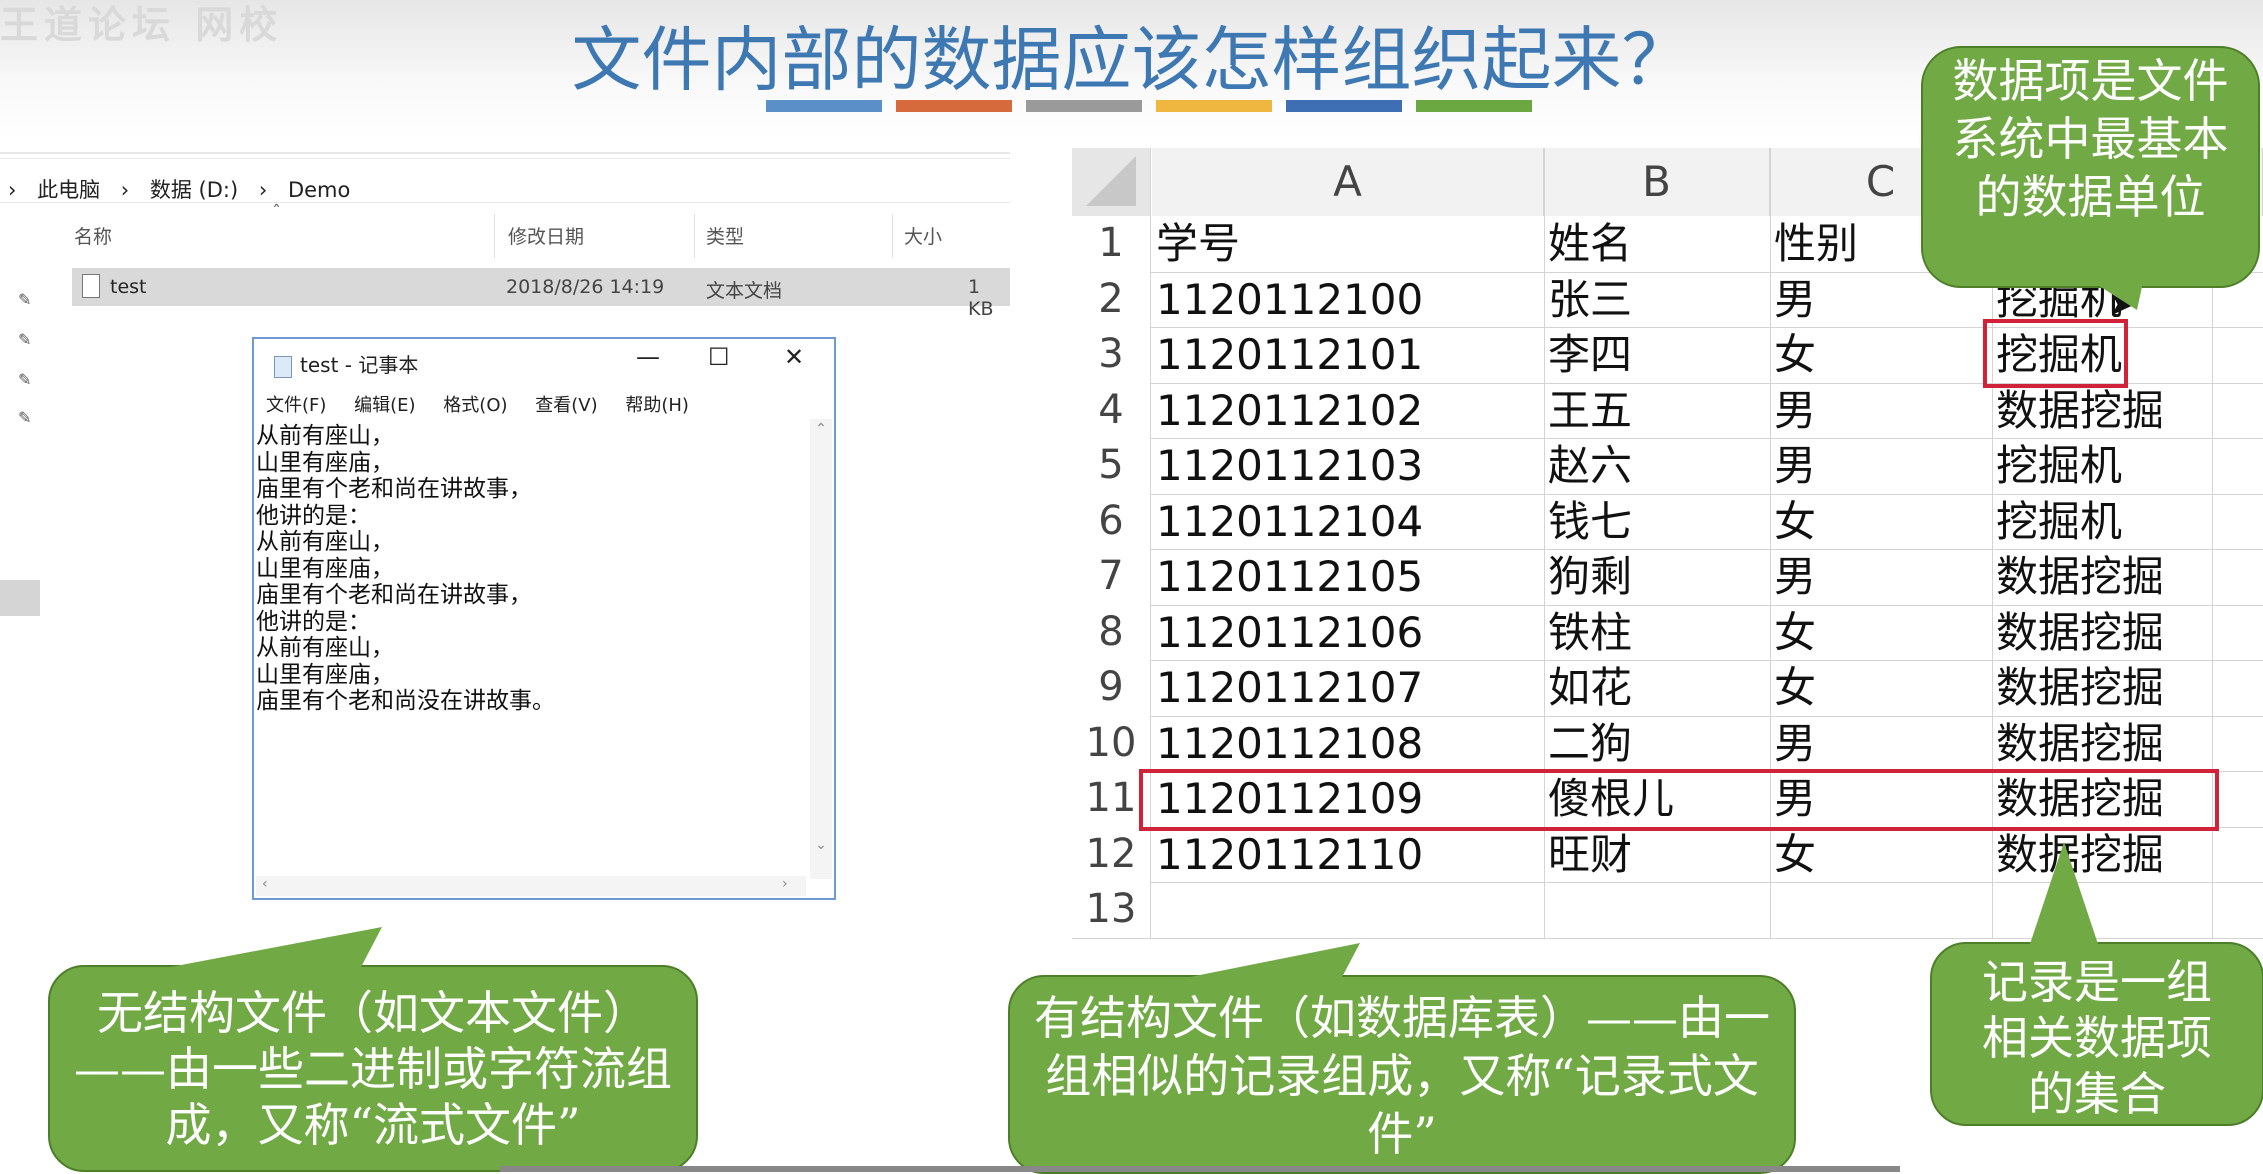 Image resolution: width=2263 pixels, height=1174 pixels. Describe the element at coordinates (1111, 182) in the screenshot. I see `select-all-corner` at that location.